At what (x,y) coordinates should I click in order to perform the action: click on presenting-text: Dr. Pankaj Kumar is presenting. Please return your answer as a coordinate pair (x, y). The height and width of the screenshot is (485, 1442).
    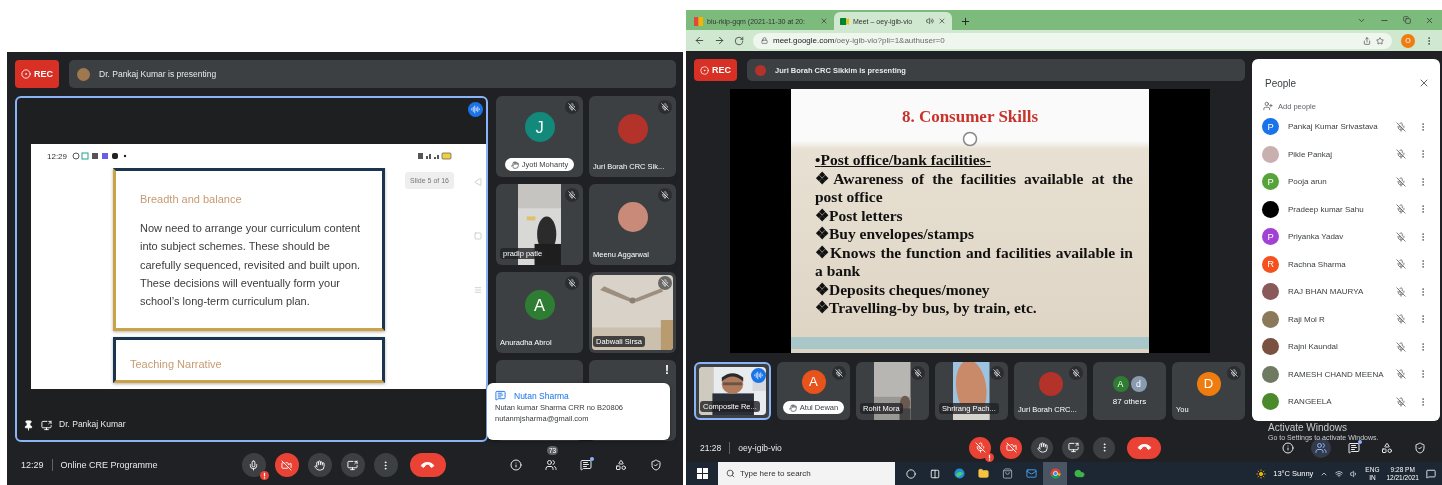
    Looking at the image, I should click on (158, 74).